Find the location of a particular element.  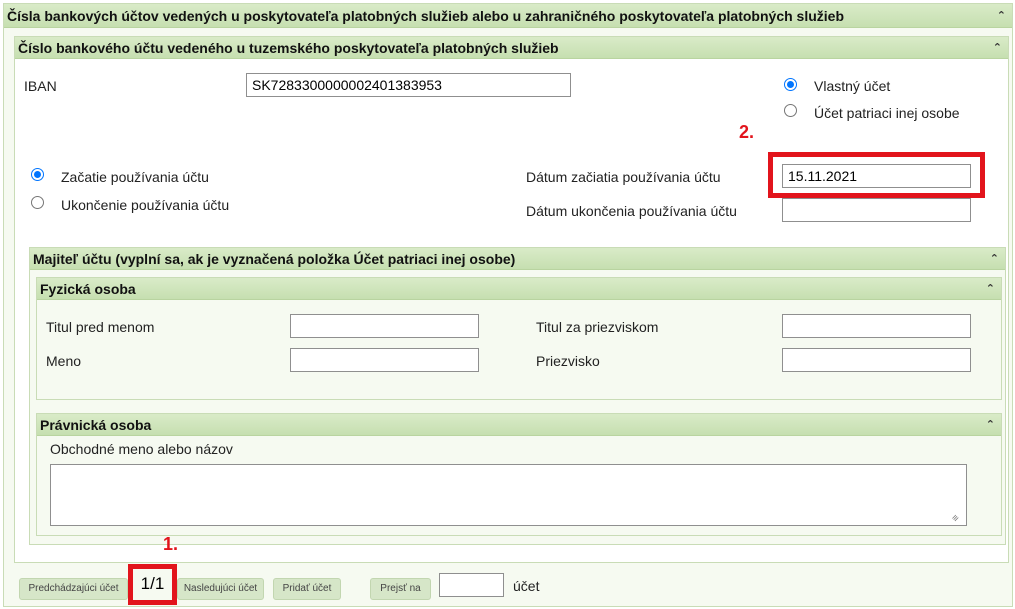

business-name-textarea is located at coordinates (508, 495).